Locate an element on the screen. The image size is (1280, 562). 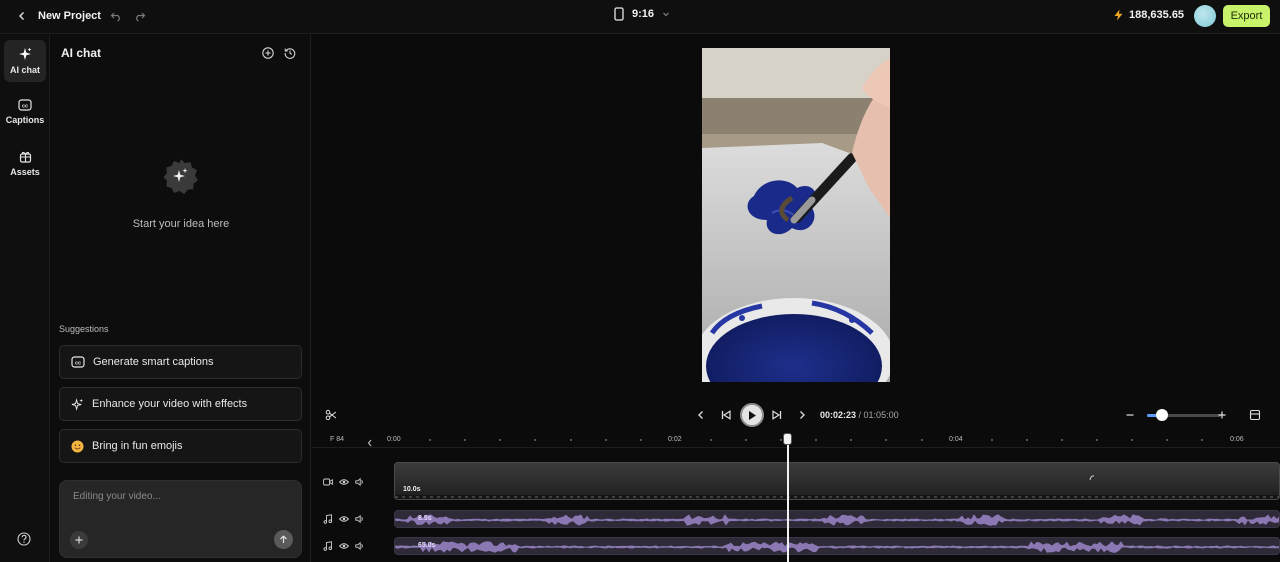
redo-icon is located at coordinates (141, 17).